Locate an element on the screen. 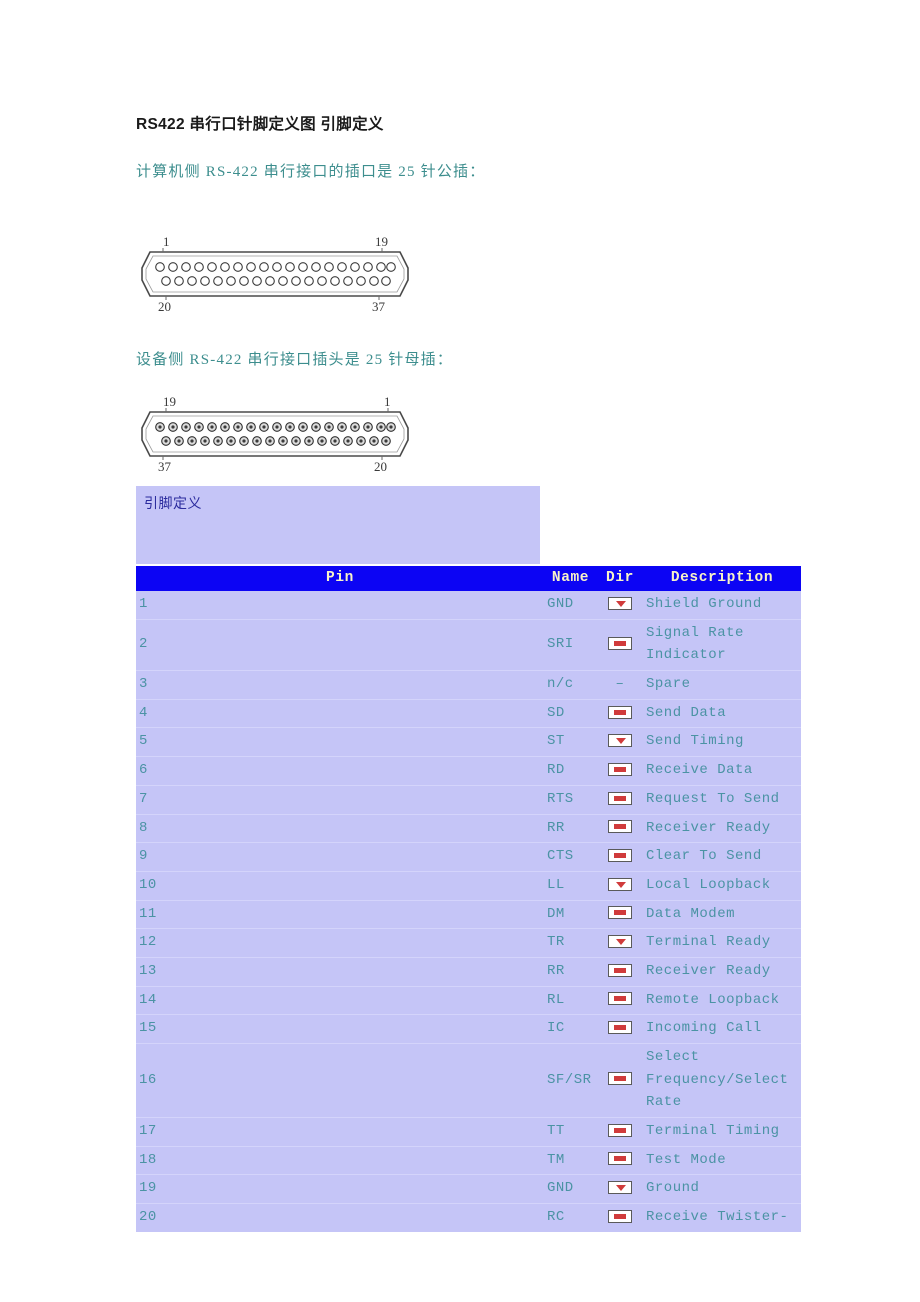  cell-name: RC is located at coordinates (570, 1217).